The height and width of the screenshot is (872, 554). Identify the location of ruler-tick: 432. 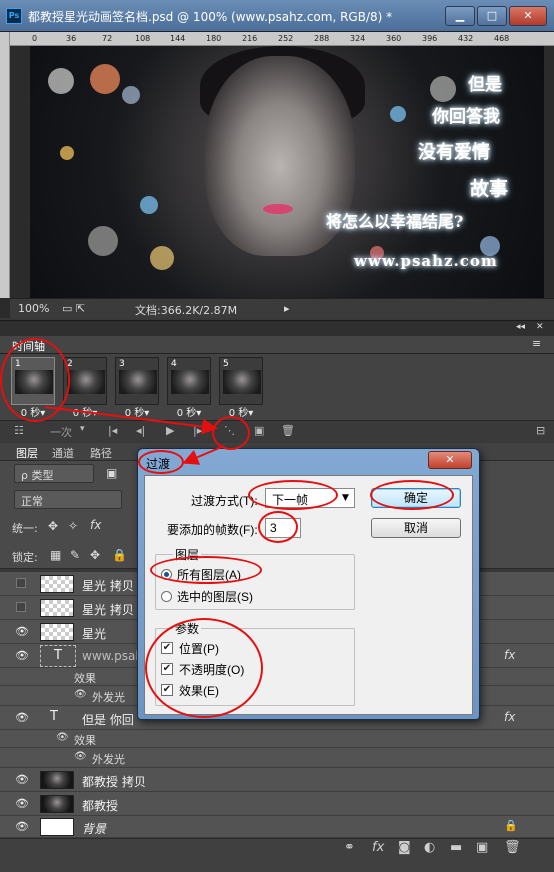
(466, 38).